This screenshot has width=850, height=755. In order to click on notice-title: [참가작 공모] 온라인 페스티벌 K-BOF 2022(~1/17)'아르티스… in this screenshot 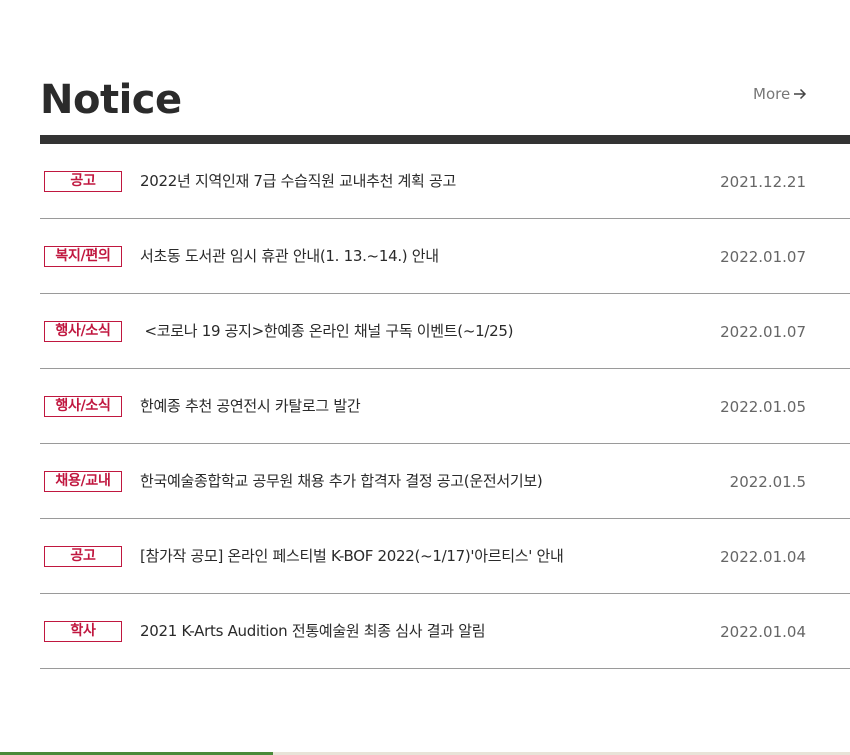, I will do `click(352, 556)`.